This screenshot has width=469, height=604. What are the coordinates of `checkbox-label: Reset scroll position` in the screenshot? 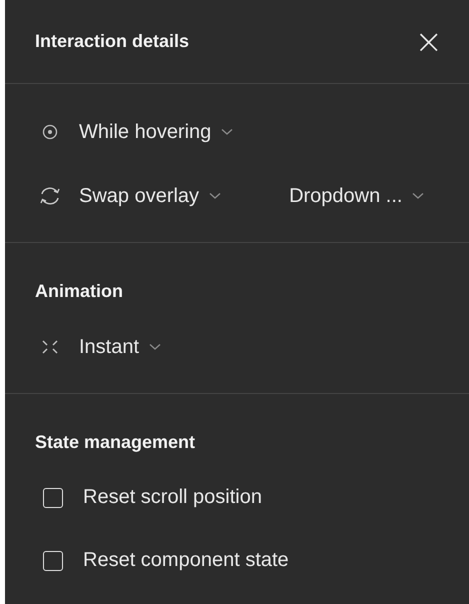 It's located at (172, 497).